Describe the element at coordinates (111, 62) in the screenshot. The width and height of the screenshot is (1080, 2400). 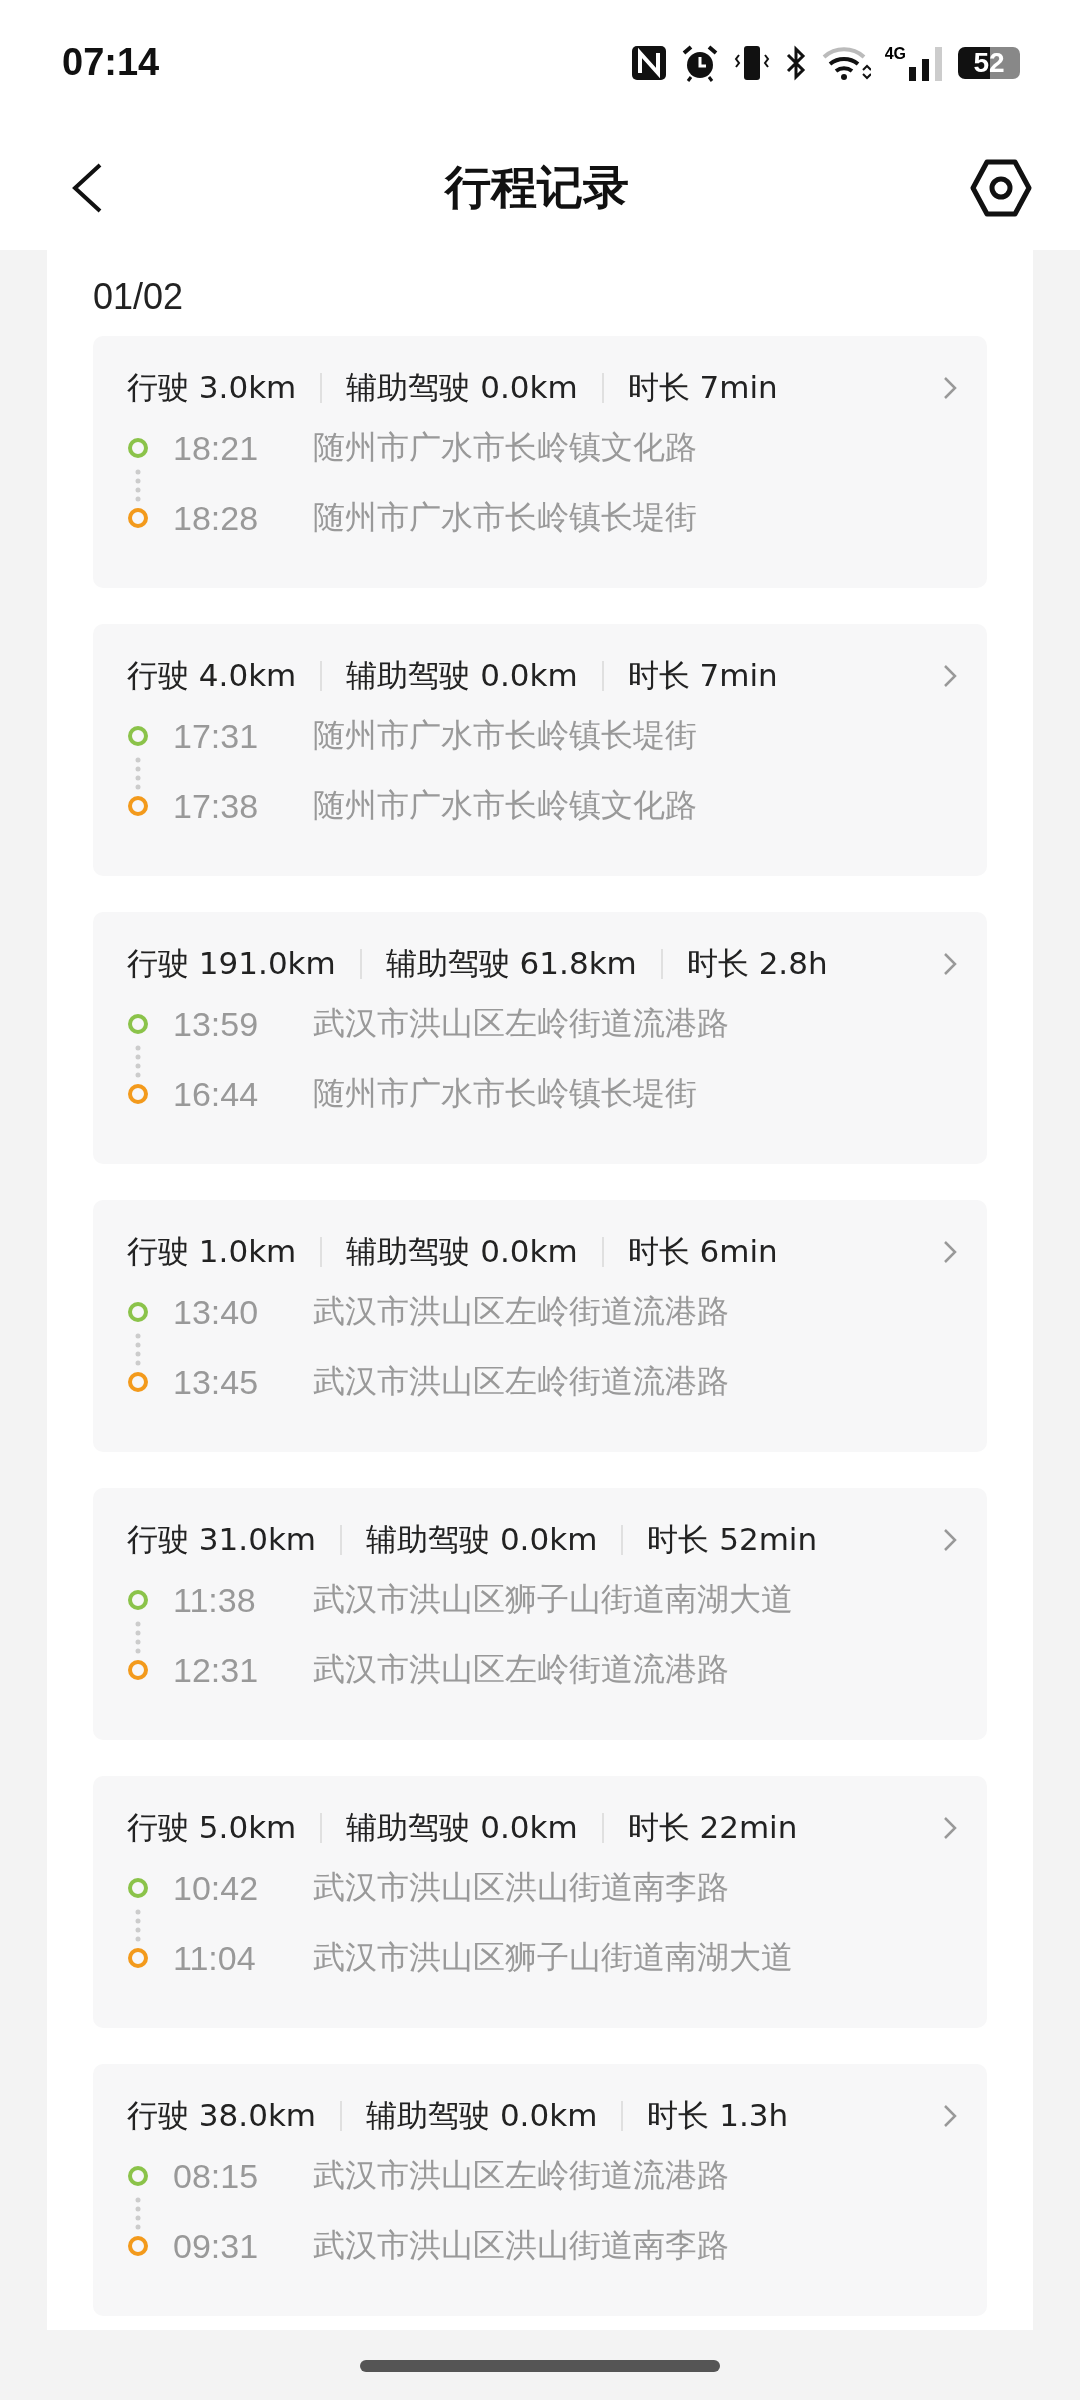
I see `status-time: 07:14` at that location.